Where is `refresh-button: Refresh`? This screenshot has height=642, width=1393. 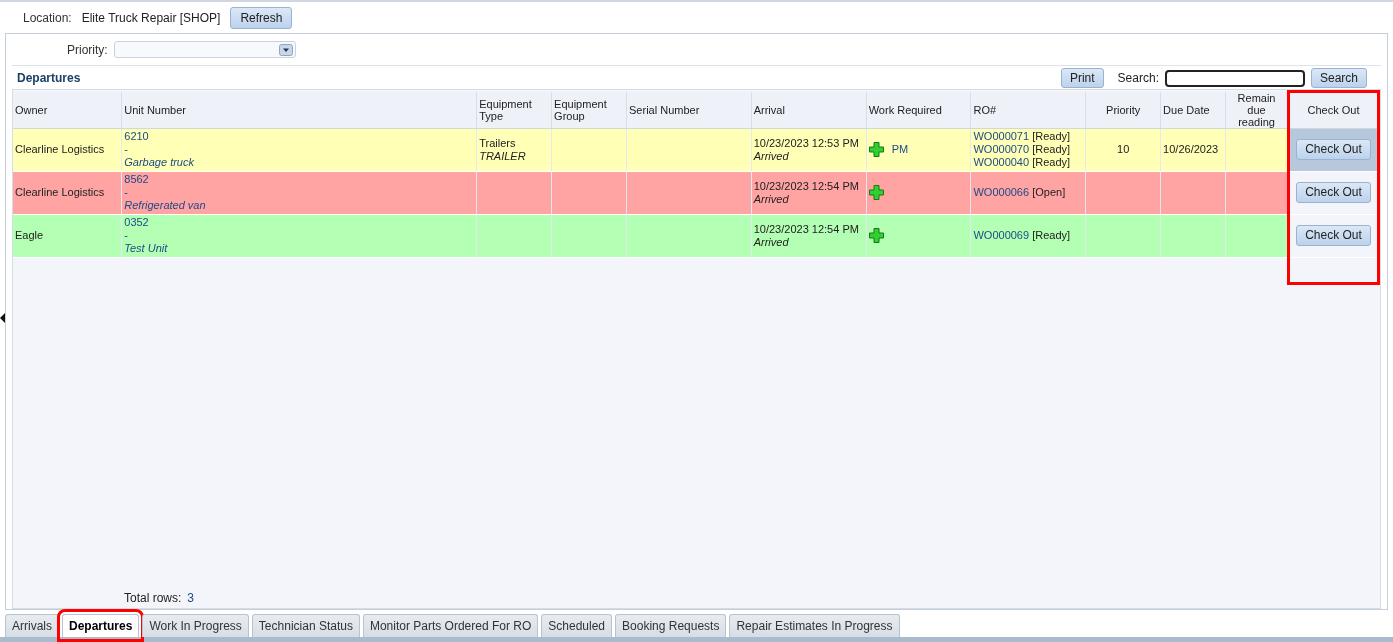 refresh-button: Refresh is located at coordinates (261, 18).